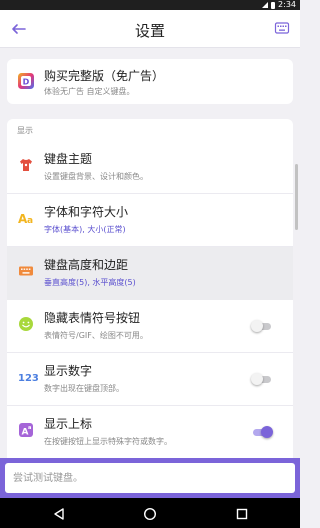  I want to click on app-bar: 设置, so click(150, 29).